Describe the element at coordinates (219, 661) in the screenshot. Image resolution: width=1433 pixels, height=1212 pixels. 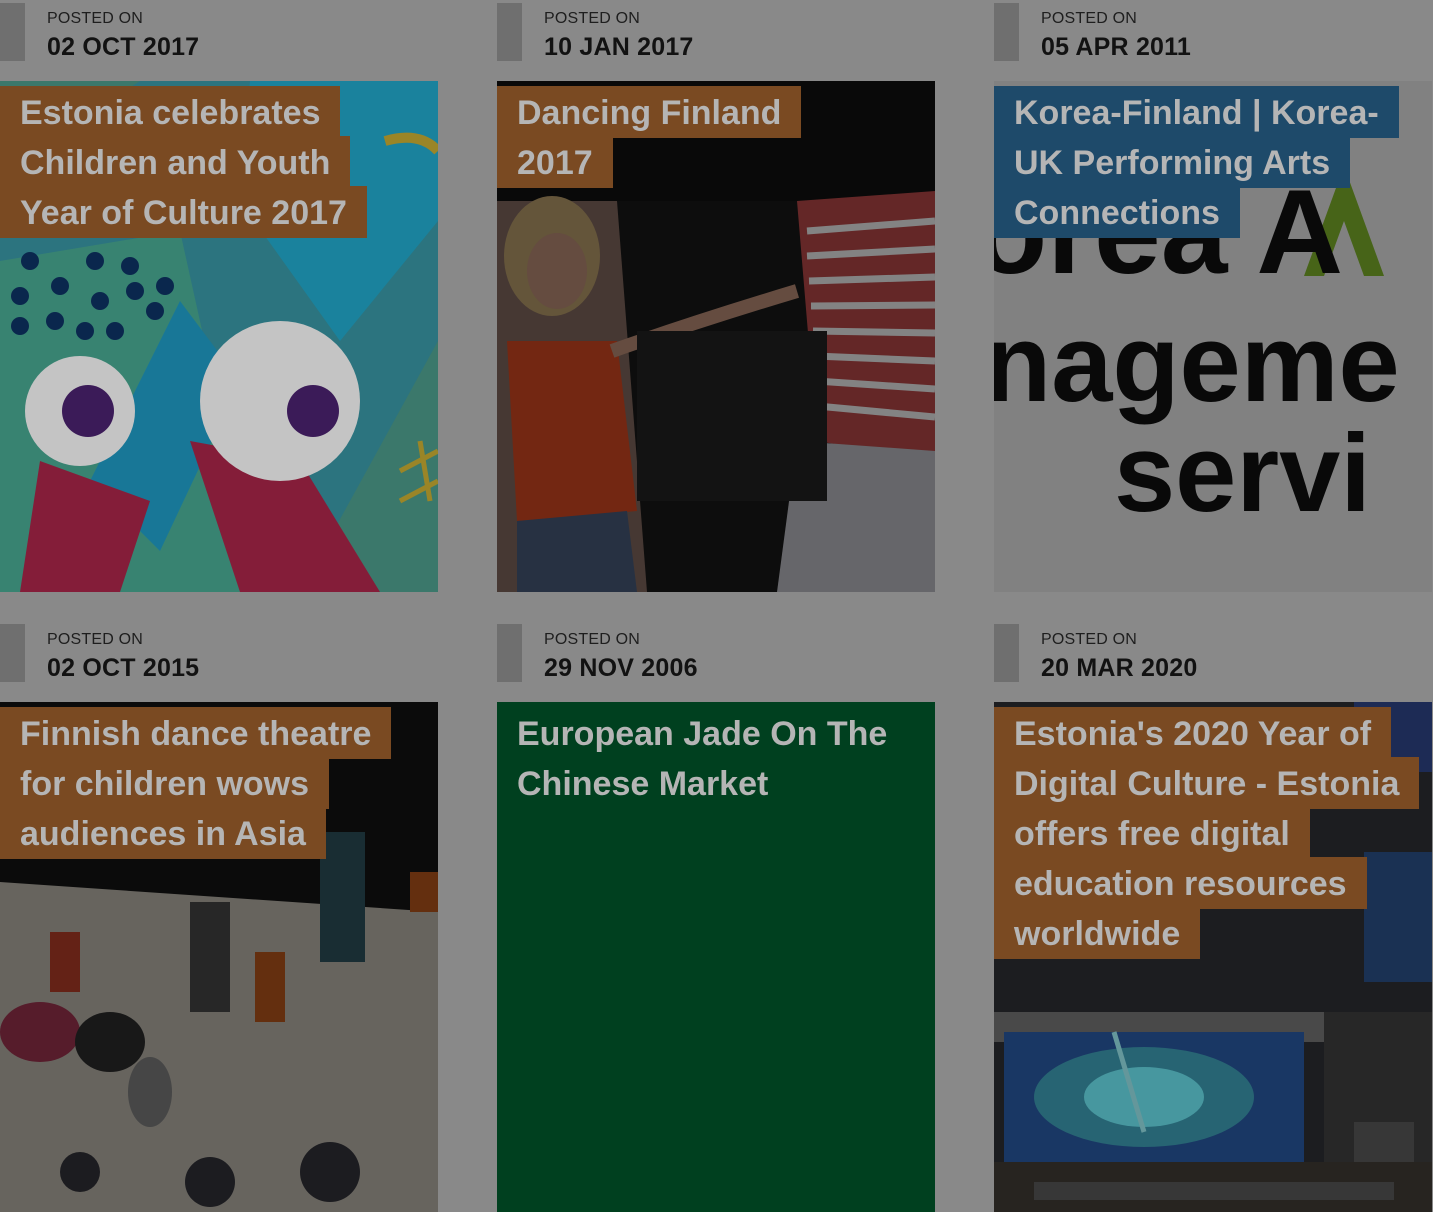
I see `post-meta: POSTED ON 02 OCT 2015` at that location.